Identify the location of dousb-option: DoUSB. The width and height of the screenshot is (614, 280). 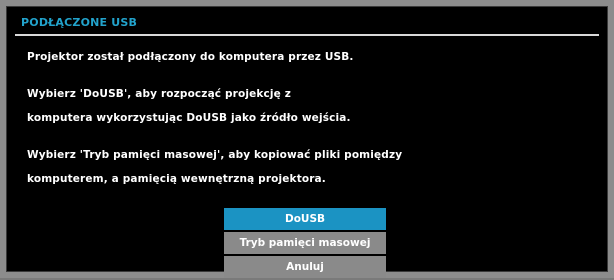
(305, 219).